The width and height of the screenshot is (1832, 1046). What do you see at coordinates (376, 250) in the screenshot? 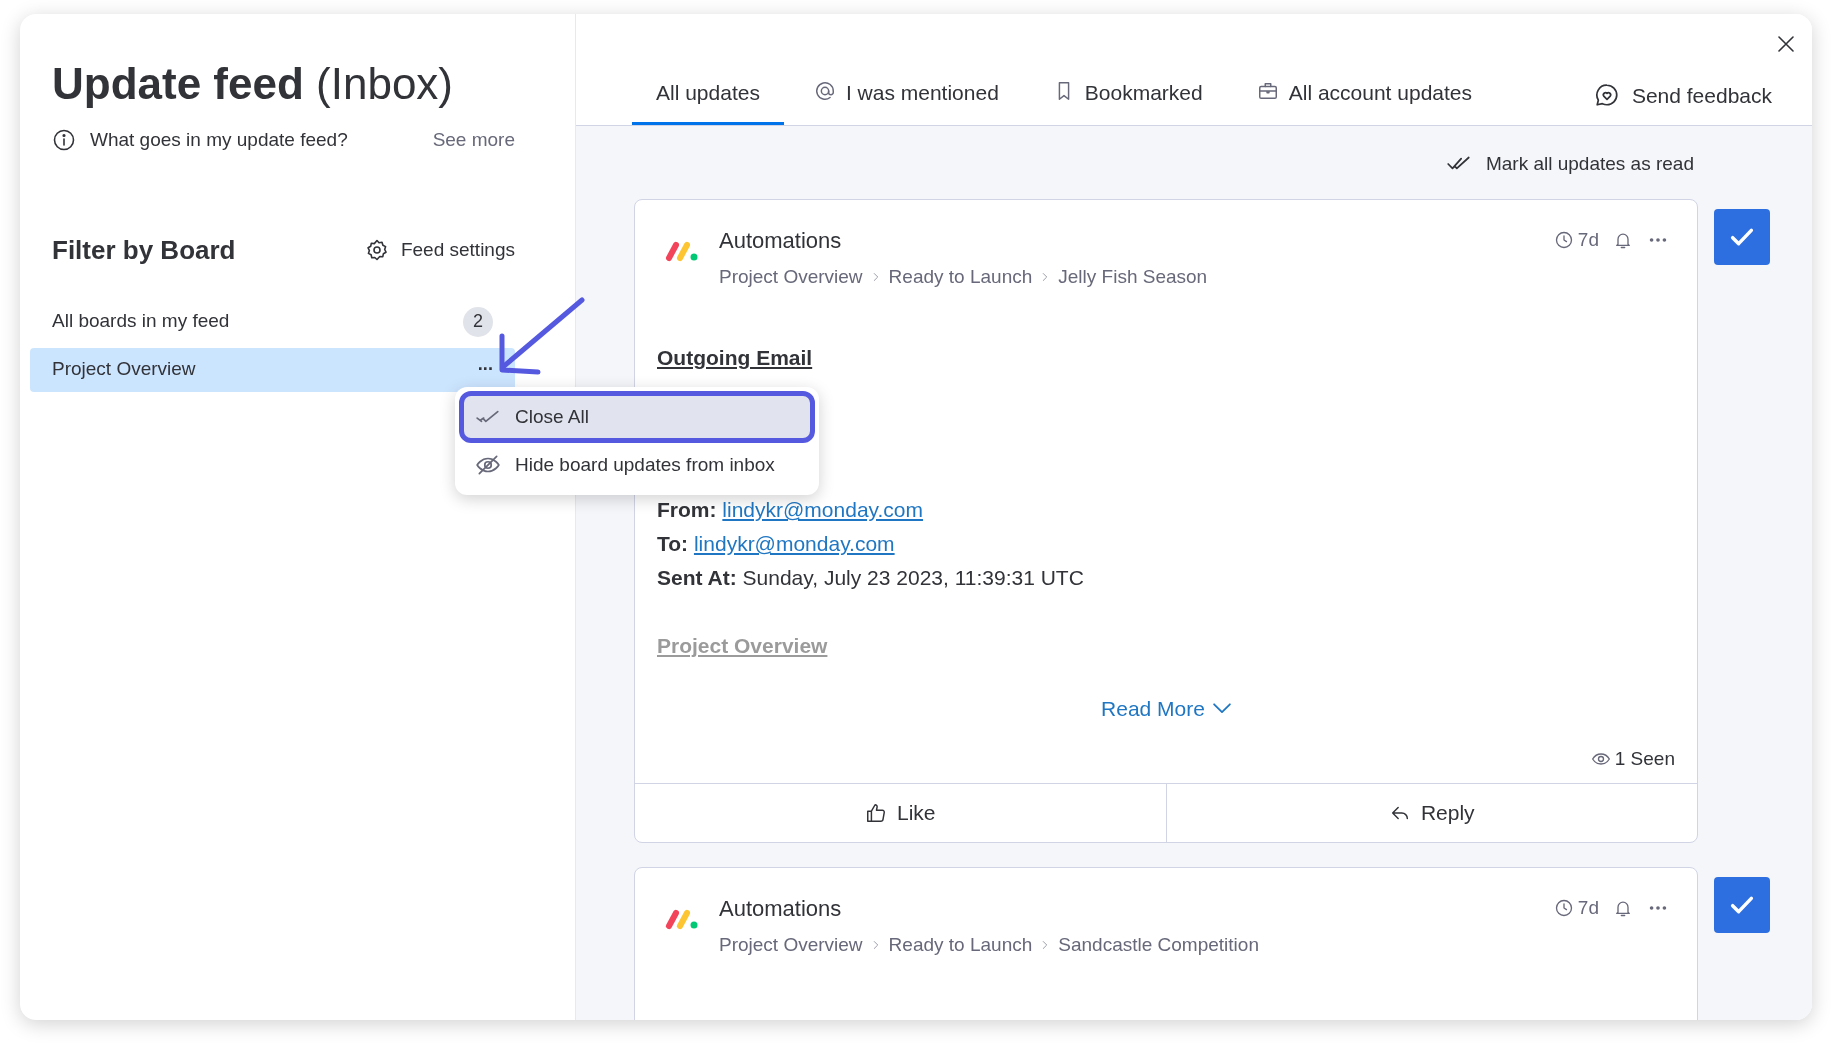
I see `settings-icon` at bounding box center [376, 250].